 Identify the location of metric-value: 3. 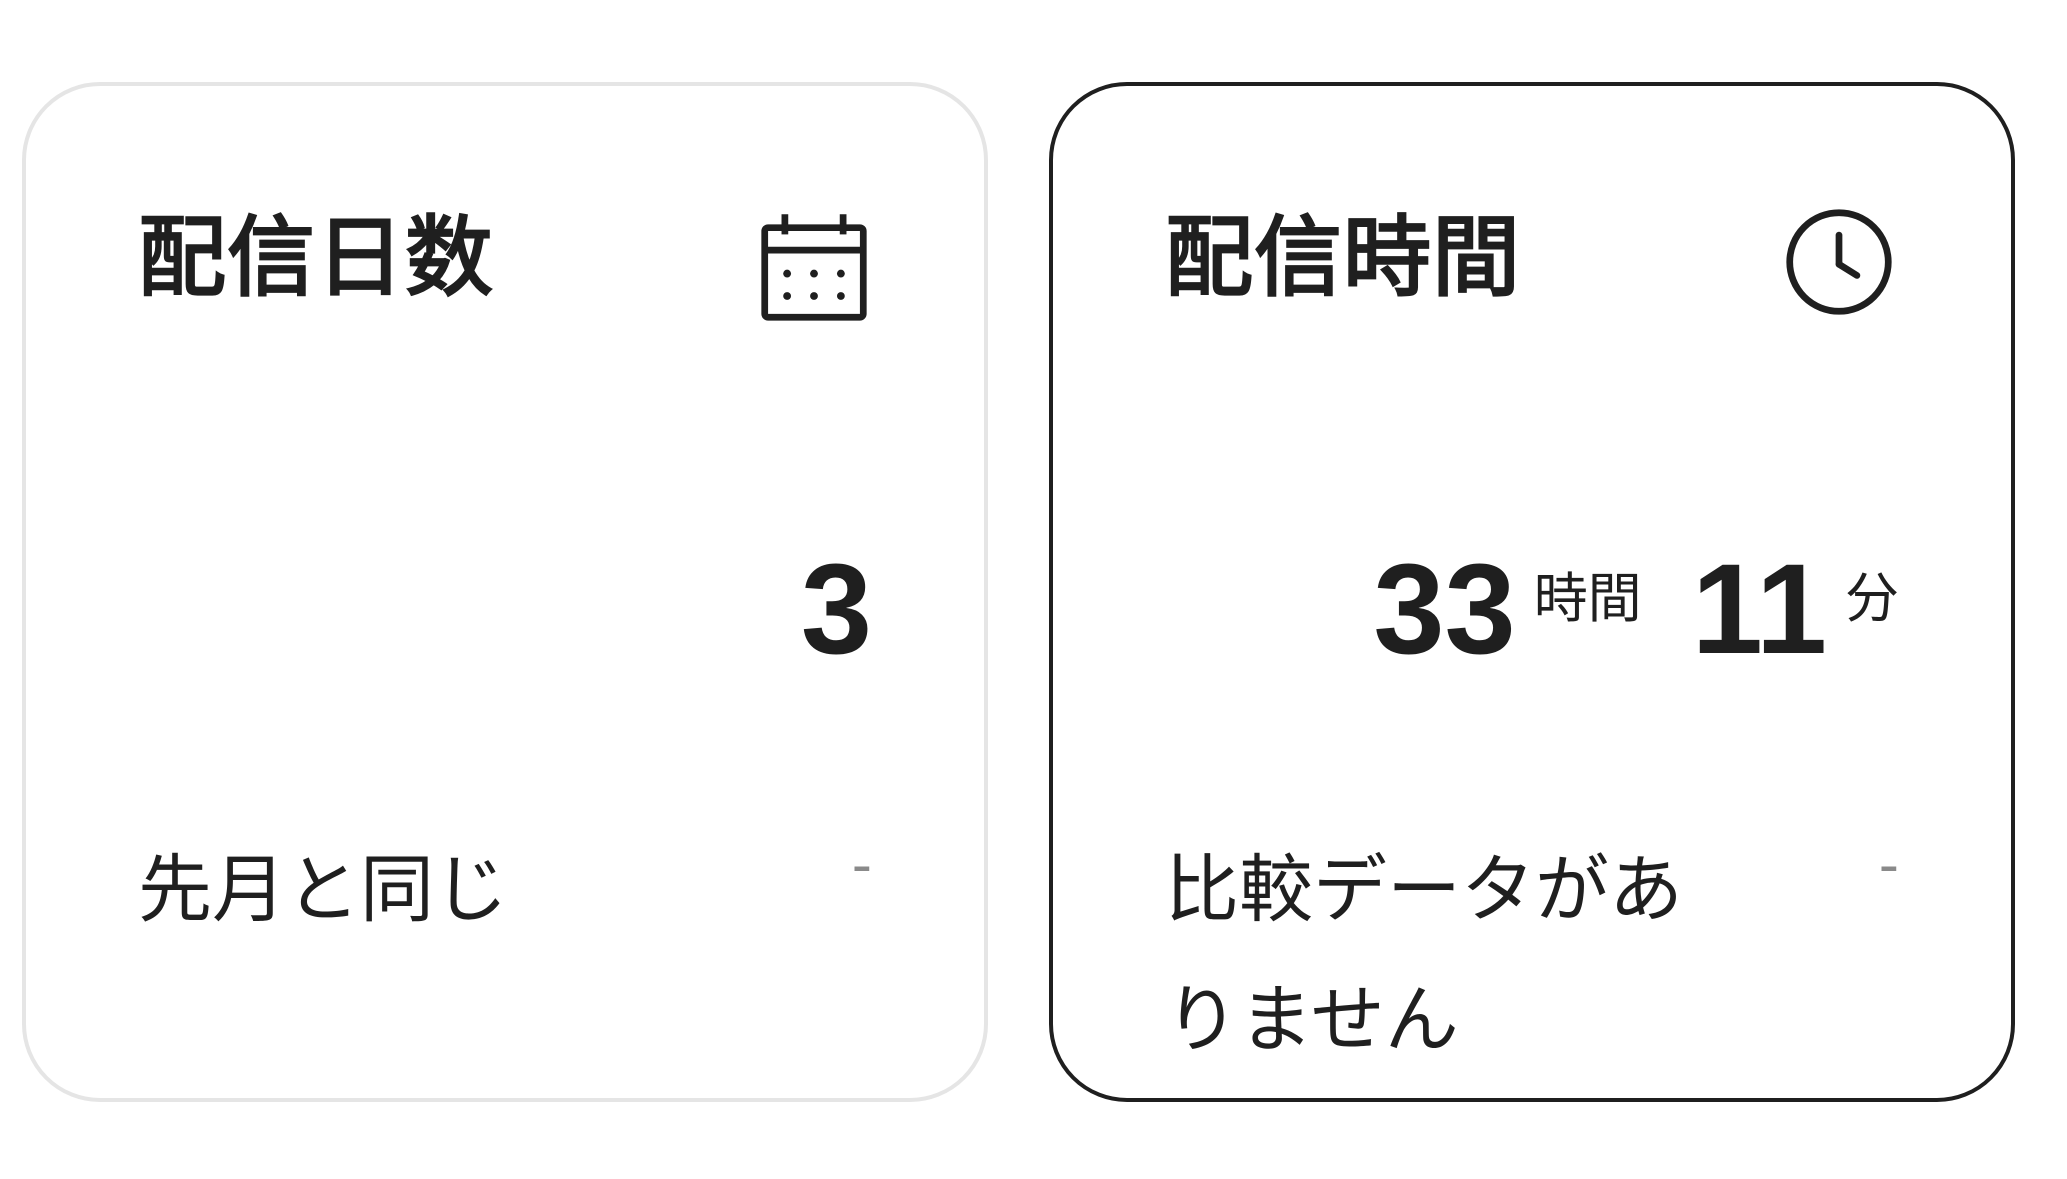
(836, 621).